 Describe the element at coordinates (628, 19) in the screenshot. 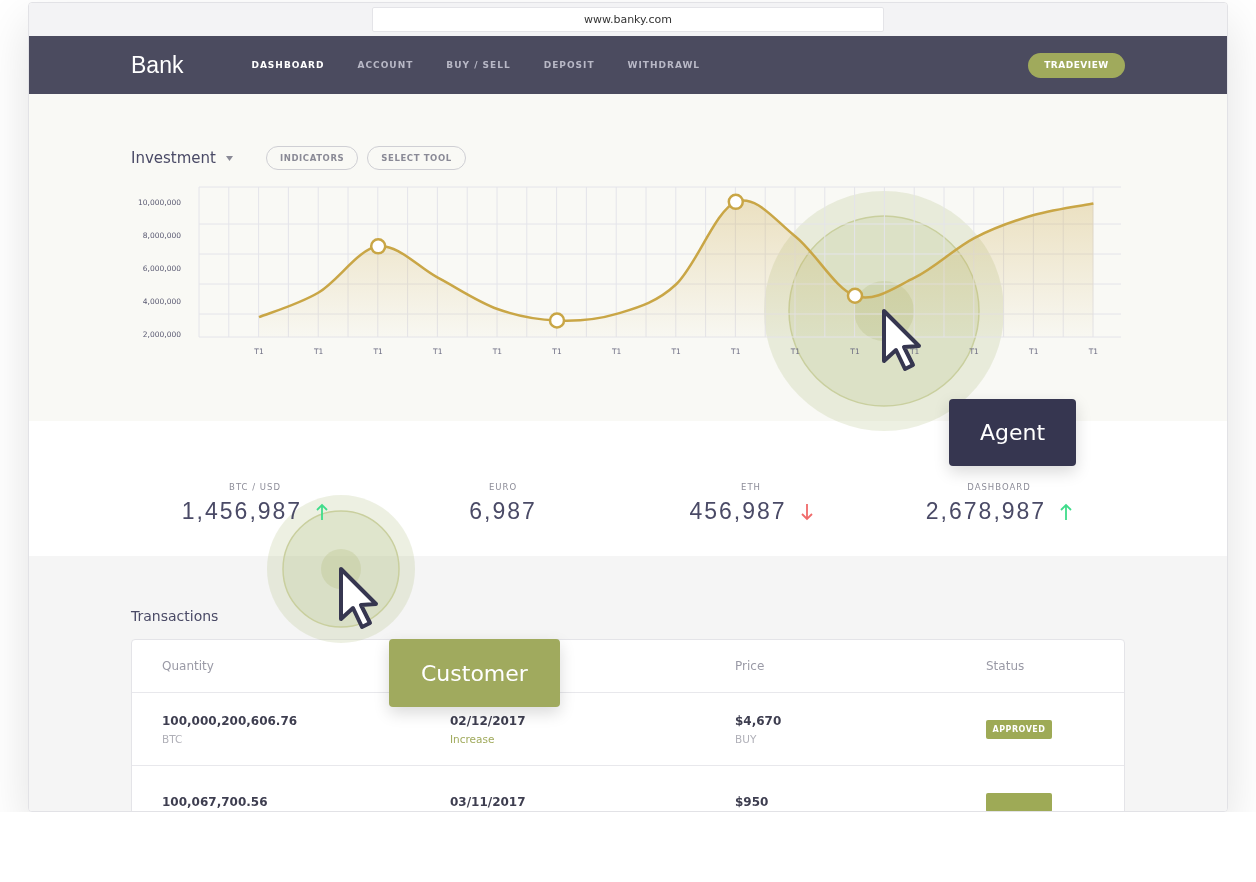

I see `url-field: www.banky.com` at that location.